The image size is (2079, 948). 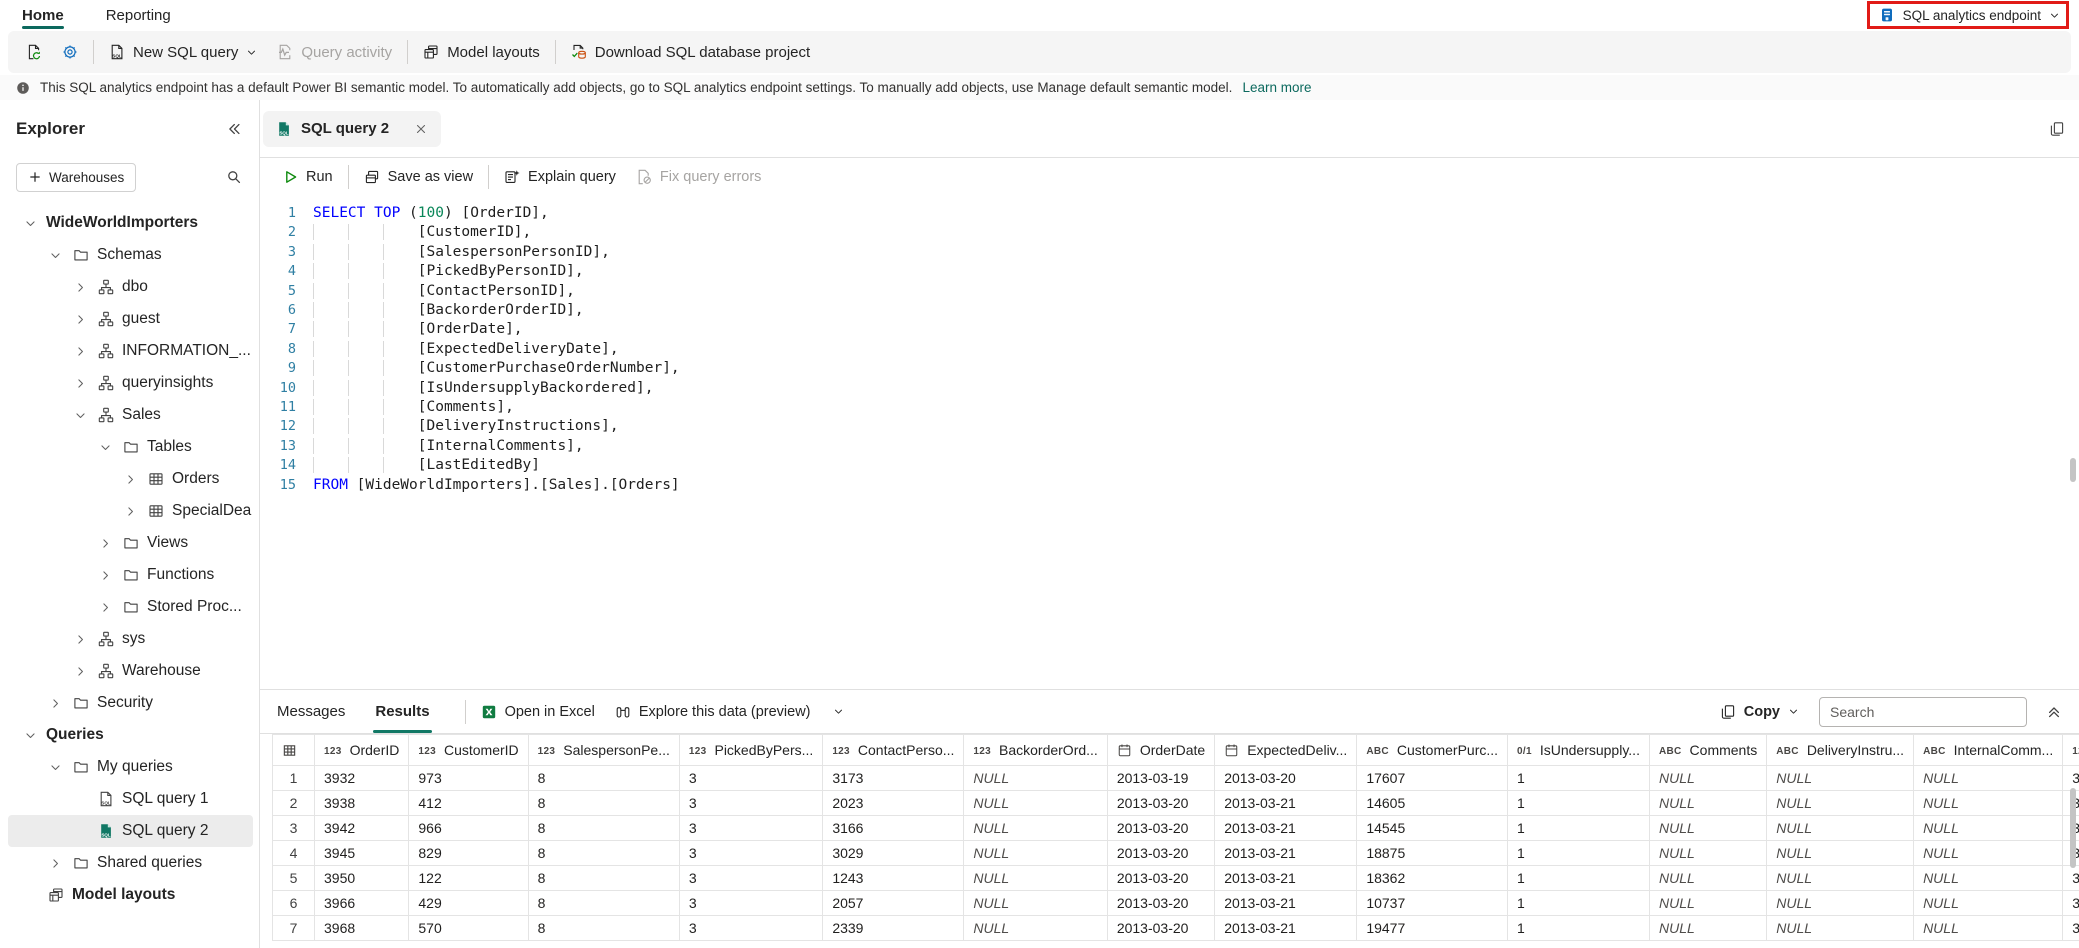 What do you see at coordinates (1171, 271) in the screenshot?
I see `code-line: 4 [PickedByPersonID],` at bounding box center [1171, 271].